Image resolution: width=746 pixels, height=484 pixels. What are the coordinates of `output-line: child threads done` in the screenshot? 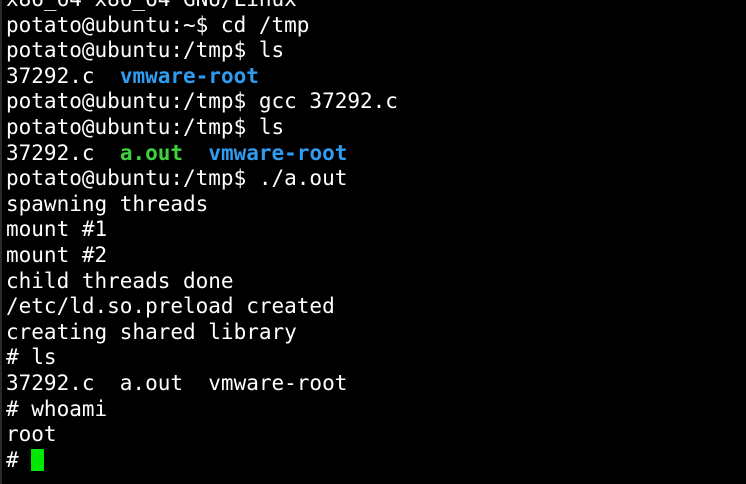 It's located at (120, 280).